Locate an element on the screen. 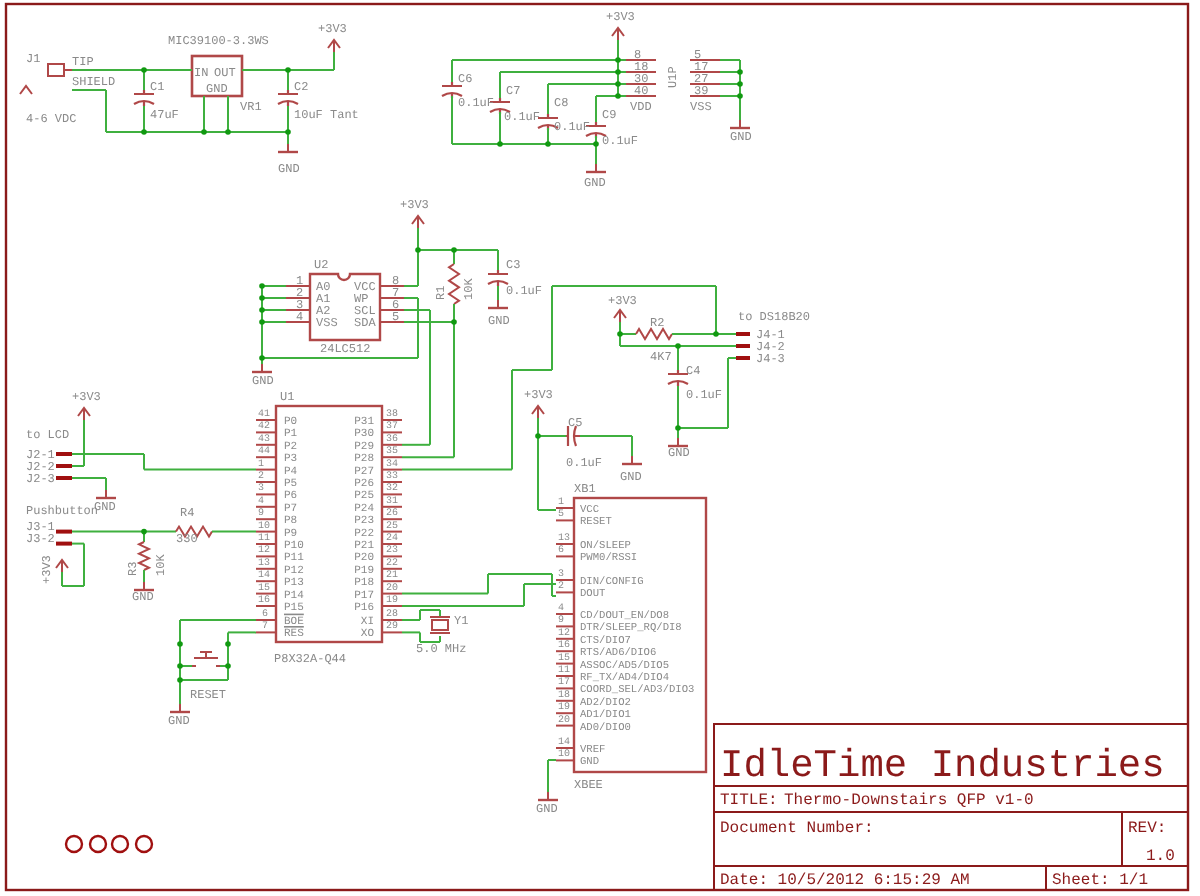 This screenshot has width=1200, height=896. revision-value: 1.0 is located at coordinates (1160, 857).